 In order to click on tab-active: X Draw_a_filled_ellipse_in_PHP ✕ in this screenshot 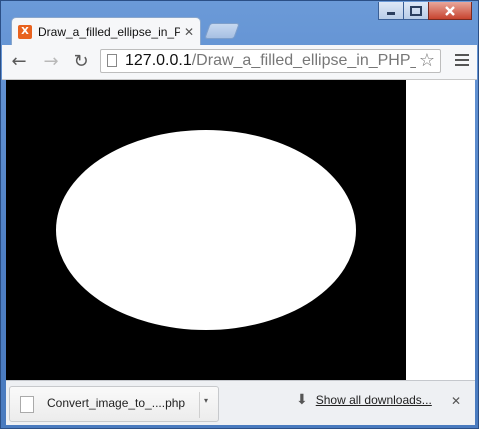, I will do `click(106, 31)`.